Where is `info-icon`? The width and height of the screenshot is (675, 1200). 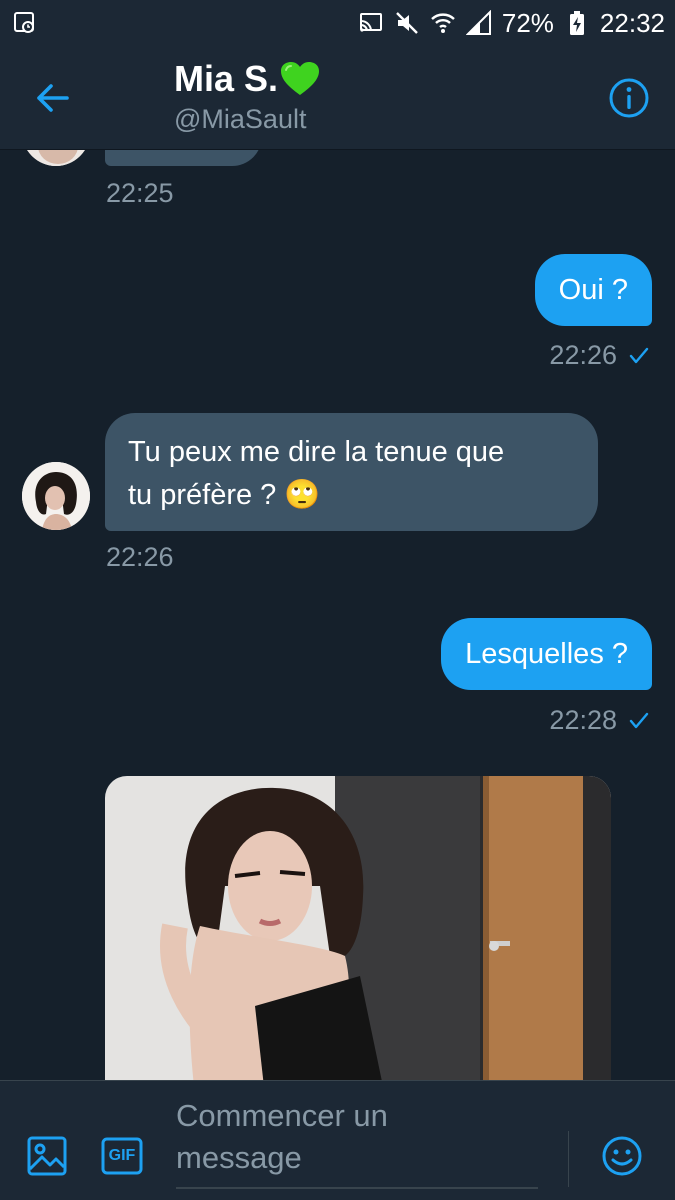
info-icon is located at coordinates (629, 98).